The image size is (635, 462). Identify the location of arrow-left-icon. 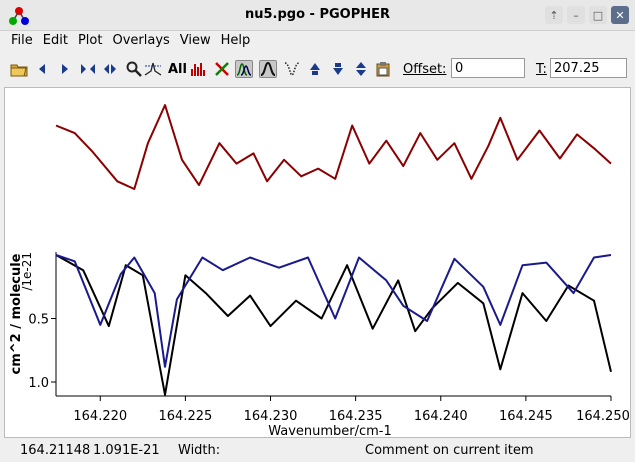
(42, 69).